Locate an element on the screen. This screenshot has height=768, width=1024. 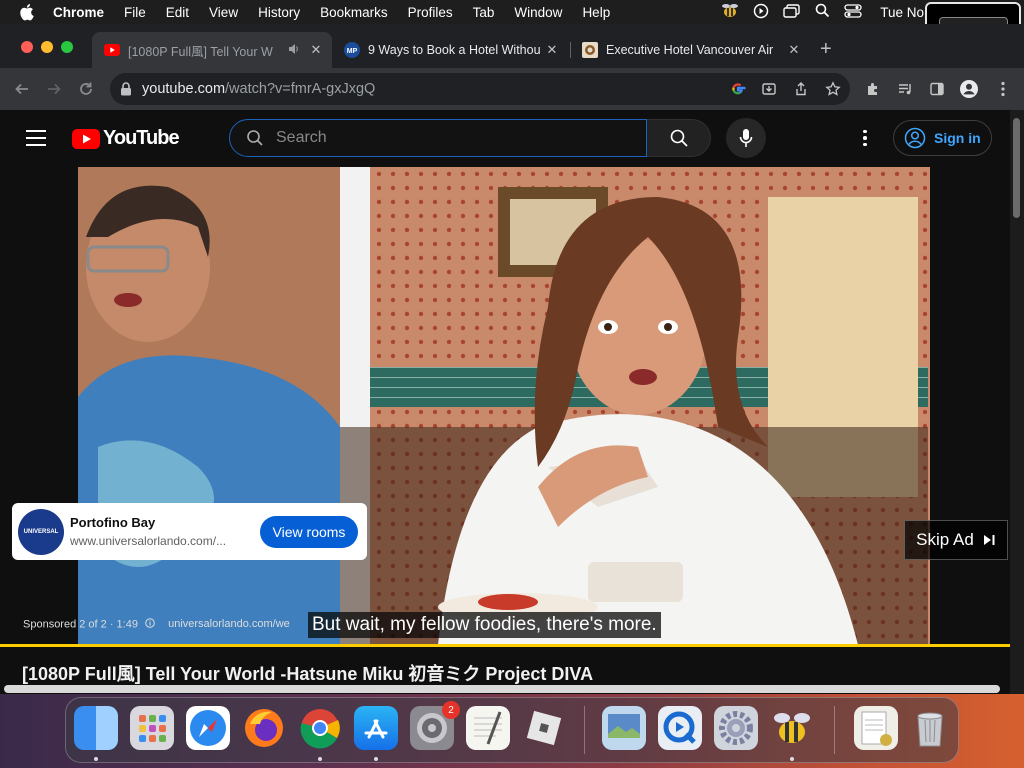
spotlight-search-icon is located at coordinates (822, 12).